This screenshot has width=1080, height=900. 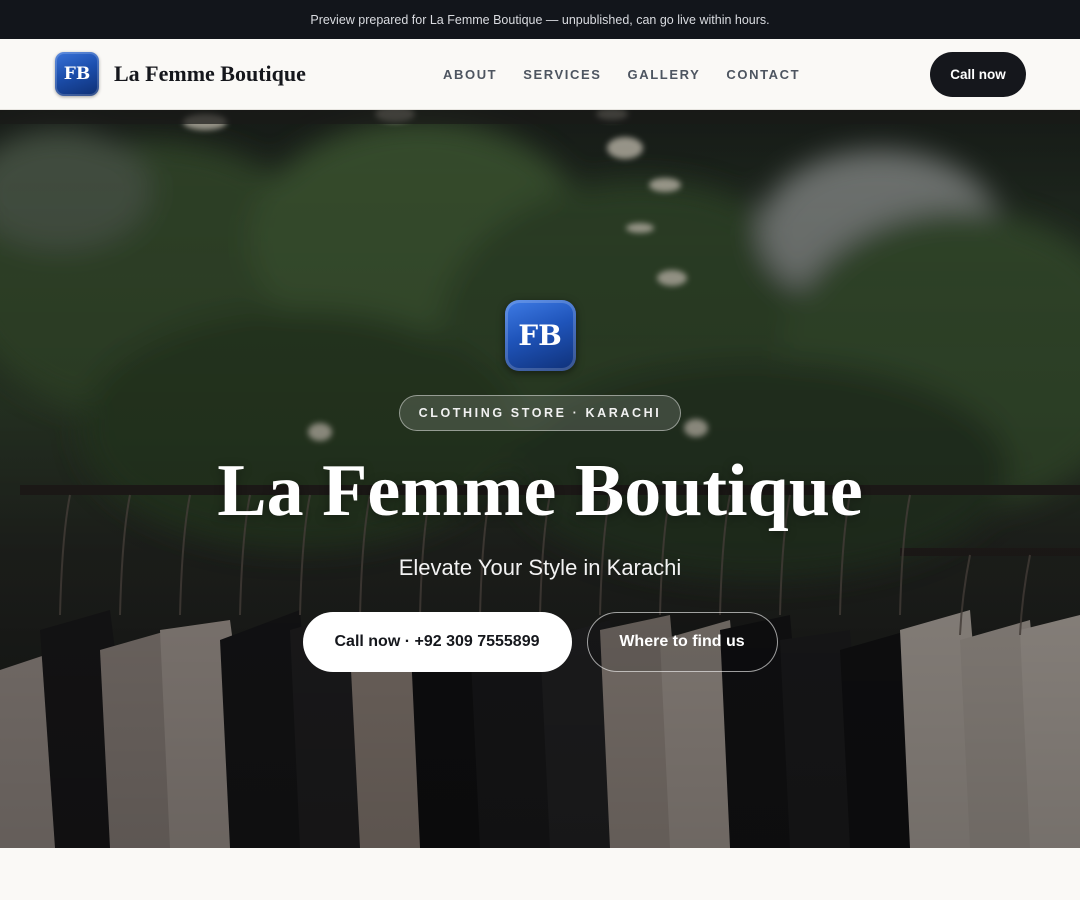 I want to click on hero-logo: FB, so click(x=540, y=335).